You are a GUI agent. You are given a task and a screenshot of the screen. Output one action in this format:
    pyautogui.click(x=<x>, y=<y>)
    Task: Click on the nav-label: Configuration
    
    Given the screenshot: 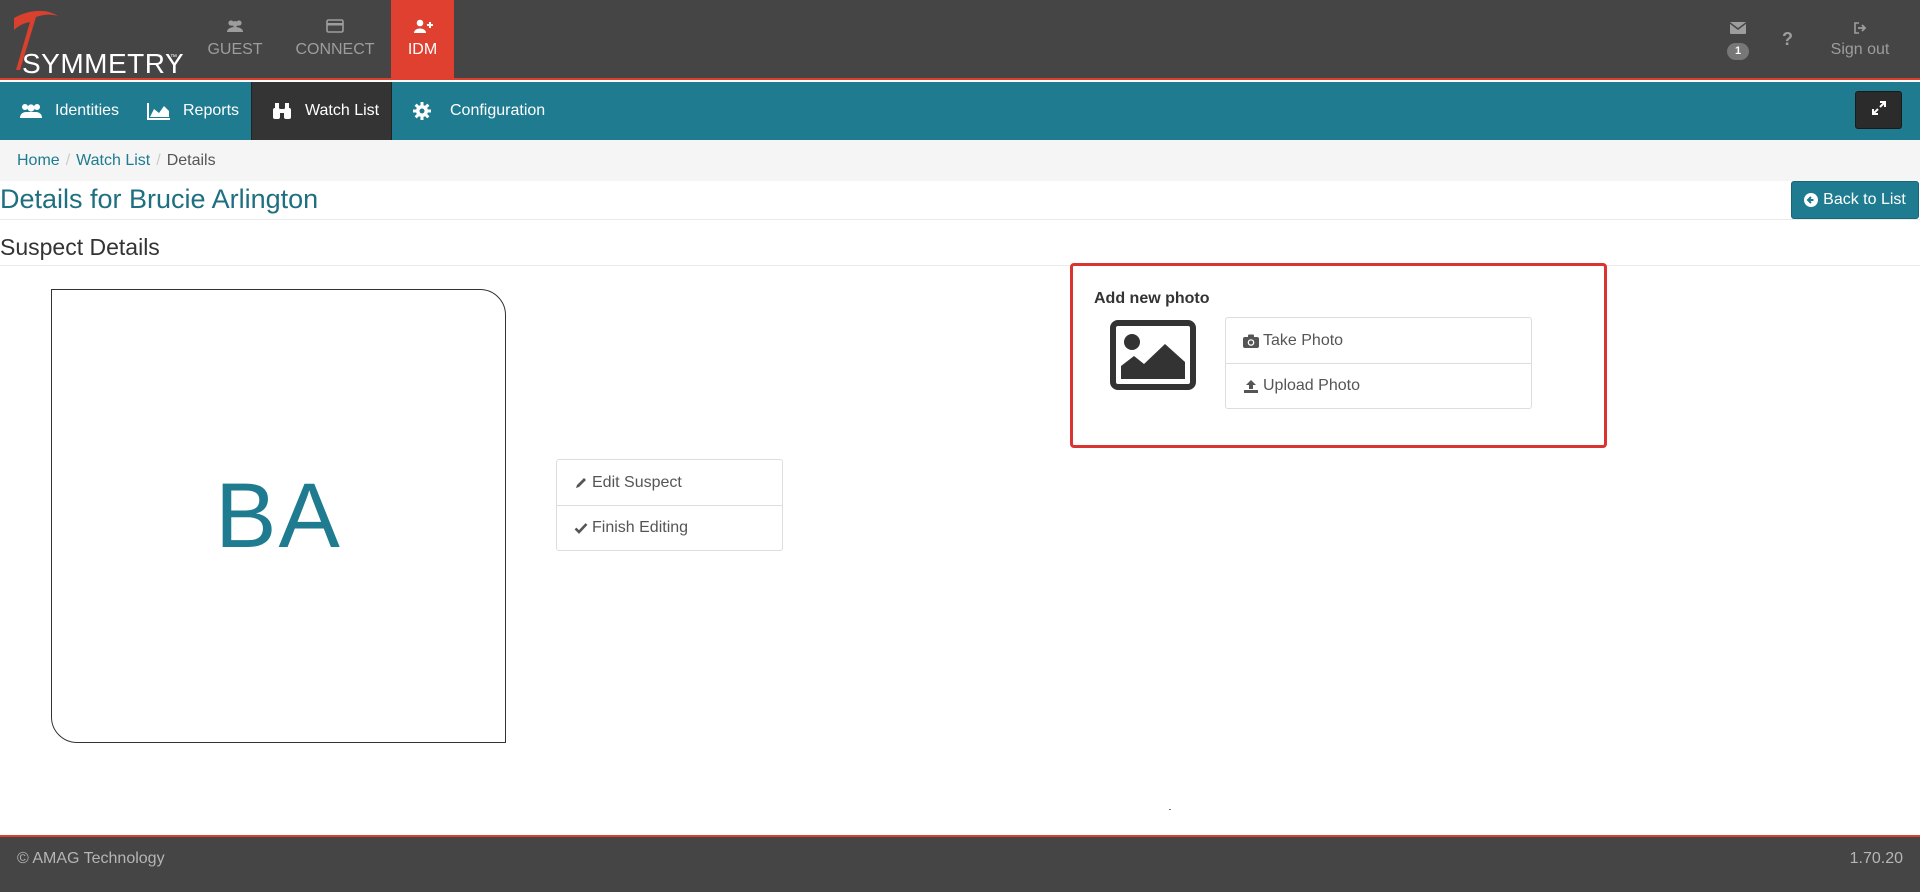 What is the action you would take?
    pyautogui.click(x=498, y=110)
    